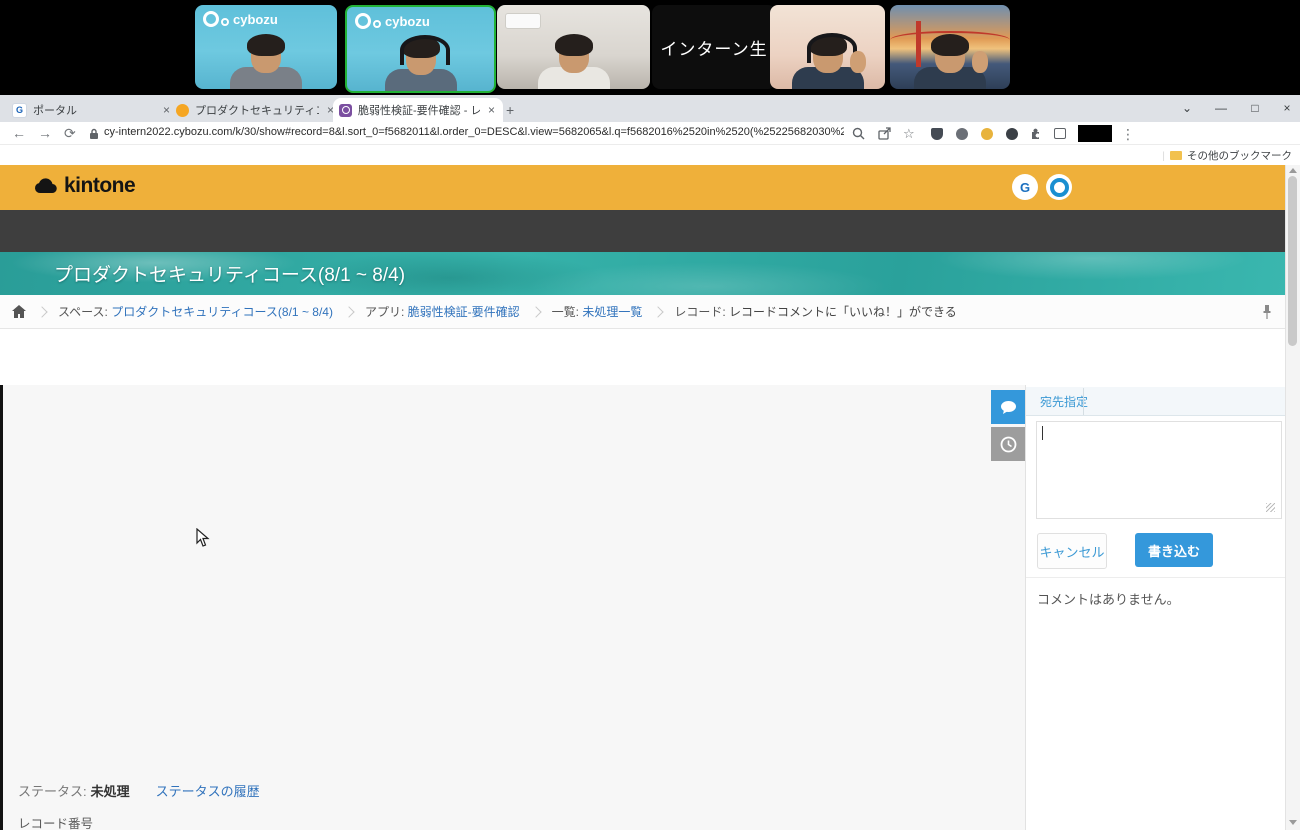  I want to click on video-tile-active-speaker: cybozu, so click(420, 49).